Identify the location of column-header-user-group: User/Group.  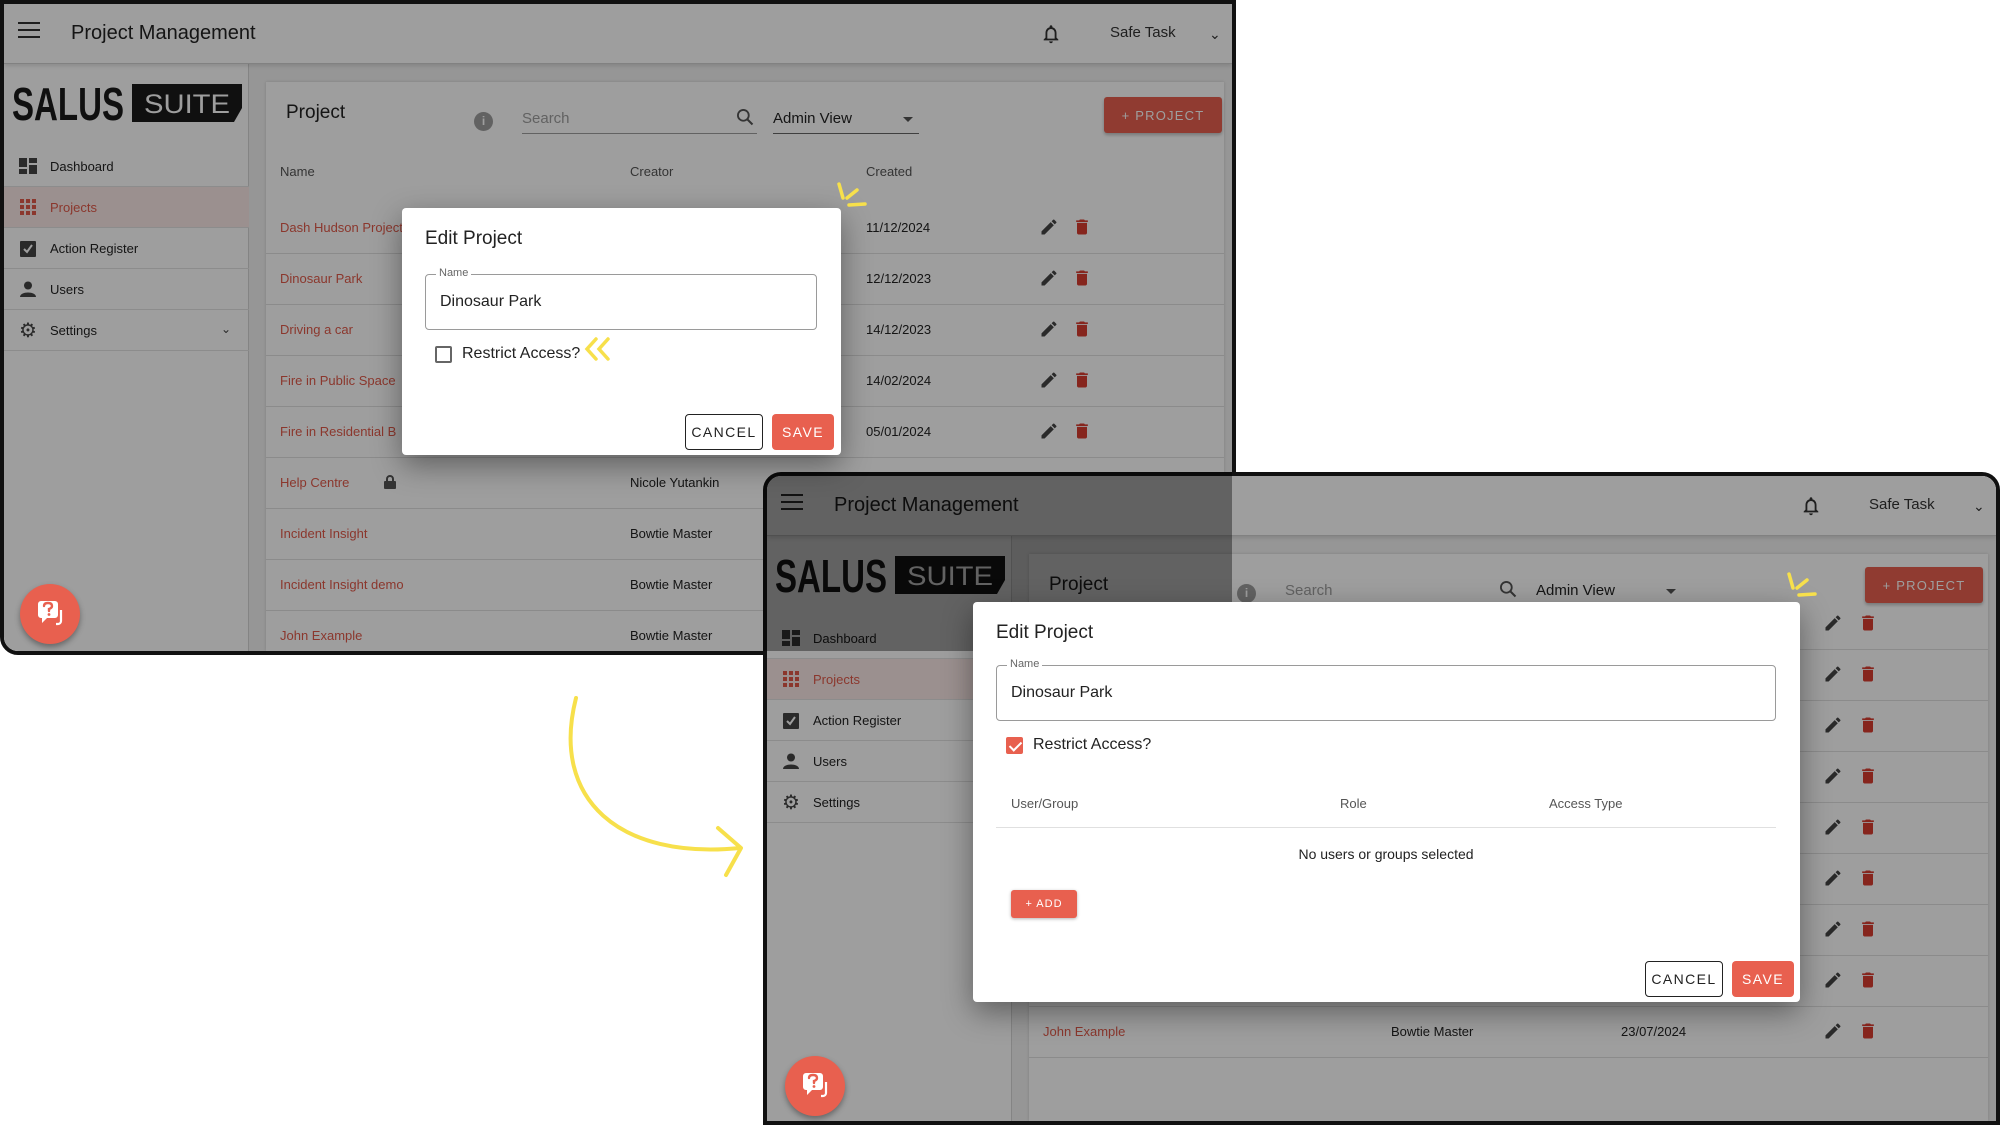
(1045, 803).